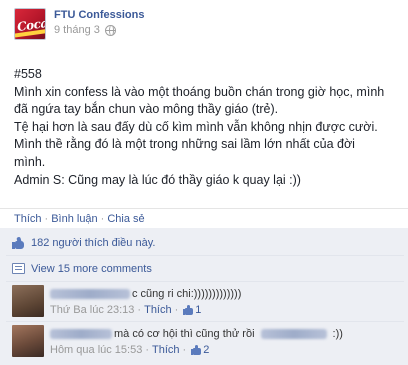 Image resolution: width=408 pixels, height=365 pixels. I want to click on comment-icon, so click(18, 268).